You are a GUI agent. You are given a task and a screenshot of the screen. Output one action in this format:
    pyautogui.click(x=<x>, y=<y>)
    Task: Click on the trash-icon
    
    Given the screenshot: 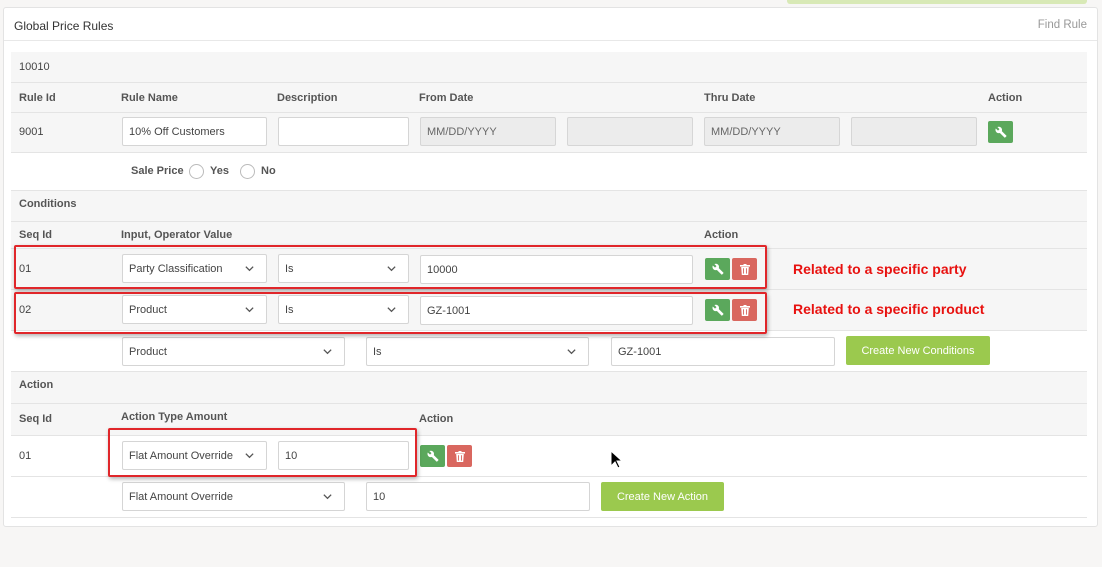 What is the action you would take?
    pyautogui.click(x=459, y=456)
    